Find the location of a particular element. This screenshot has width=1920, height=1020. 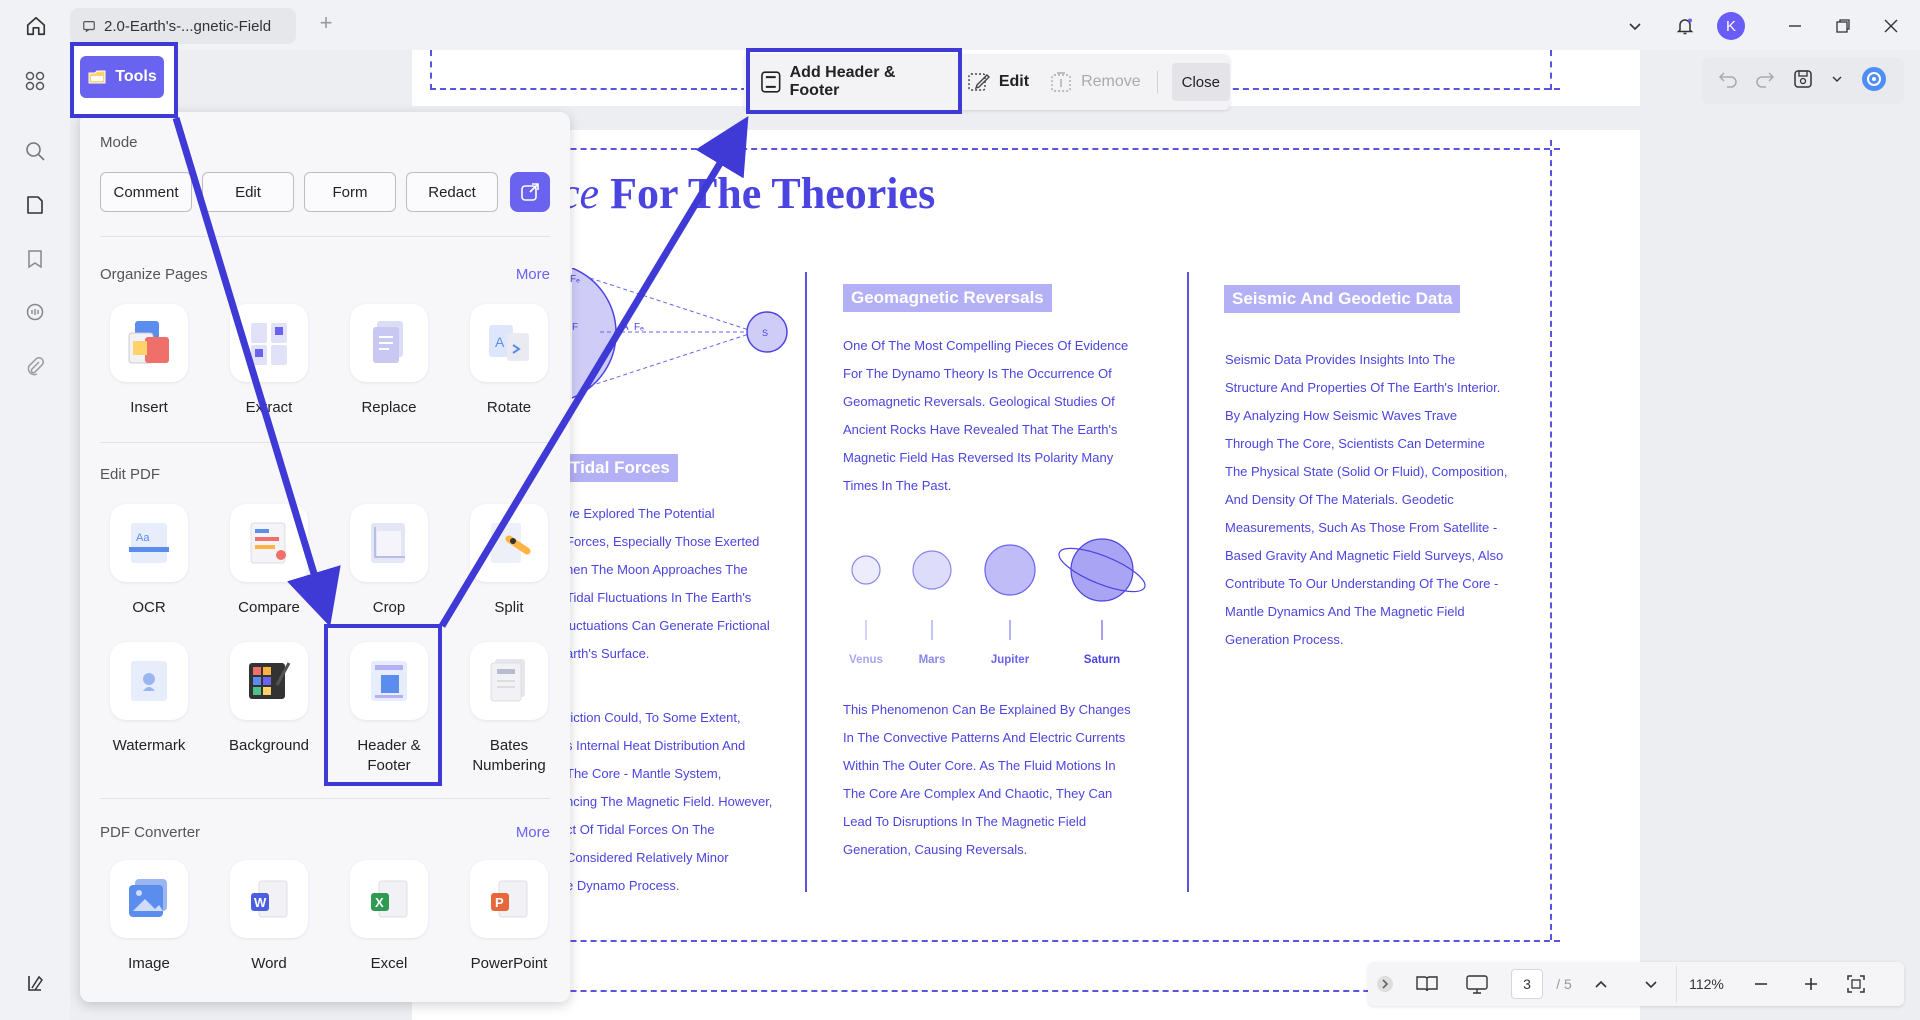

home-button is located at coordinates (36, 26).